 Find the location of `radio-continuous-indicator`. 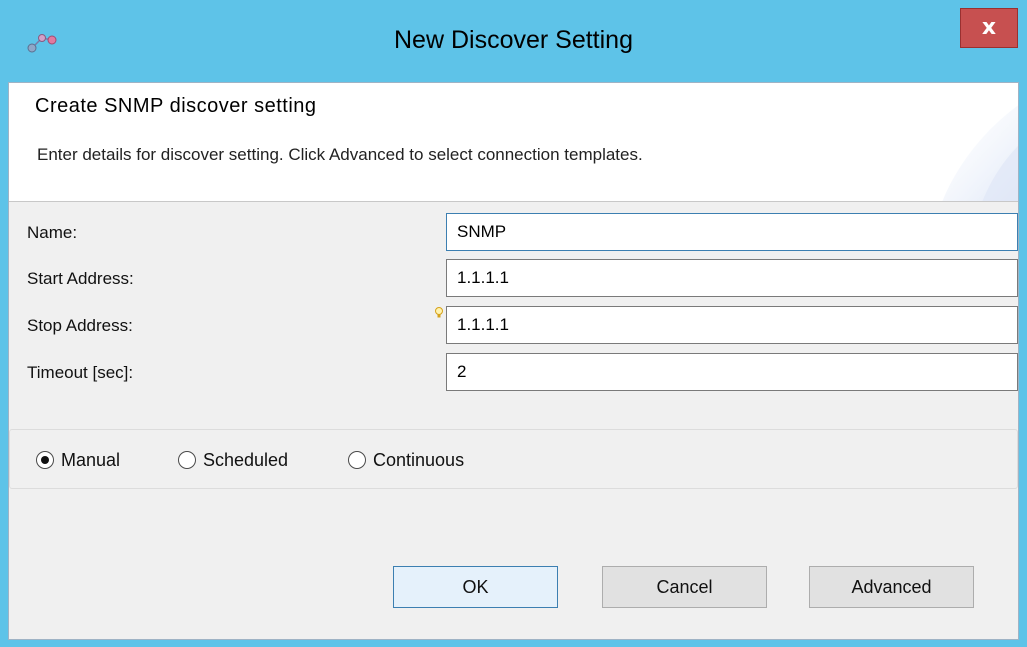

radio-continuous-indicator is located at coordinates (357, 460).